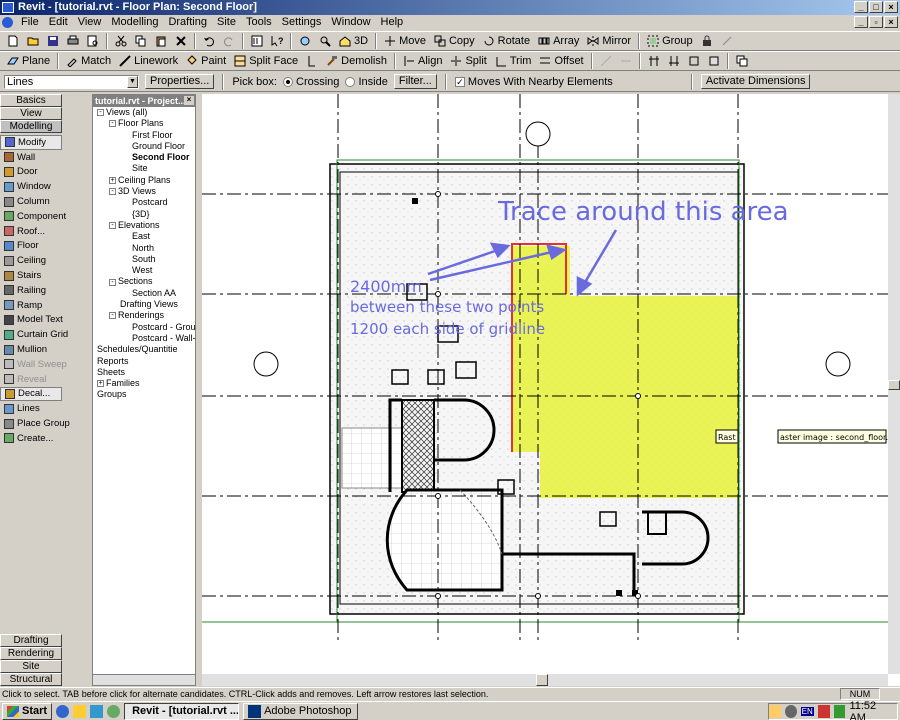 The width and height of the screenshot is (900, 720). What do you see at coordinates (542, 680) in the screenshot?
I see `horizontal-scroll-thumb` at bounding box center [542, 680].